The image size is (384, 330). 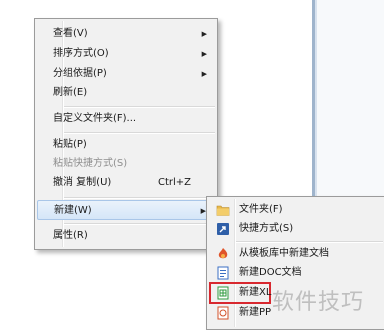 I want to click on submenu-item-shortcut: 快捷方式(S), so click(x=296, y=229).